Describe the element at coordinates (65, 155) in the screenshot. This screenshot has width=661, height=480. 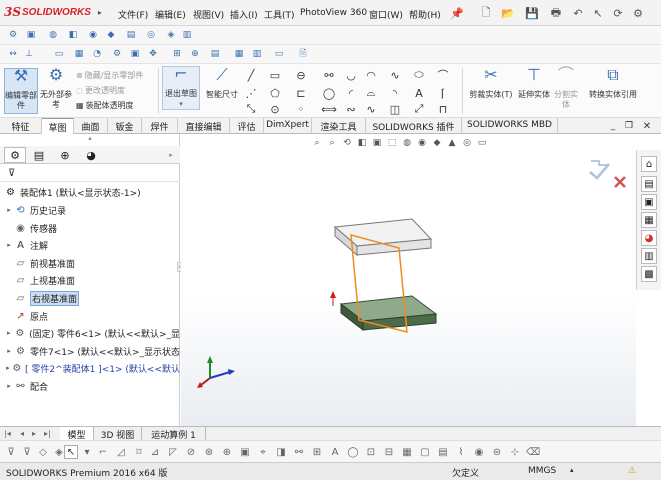
I see `configuration-manager-tab-icon: ⊕` at that location.